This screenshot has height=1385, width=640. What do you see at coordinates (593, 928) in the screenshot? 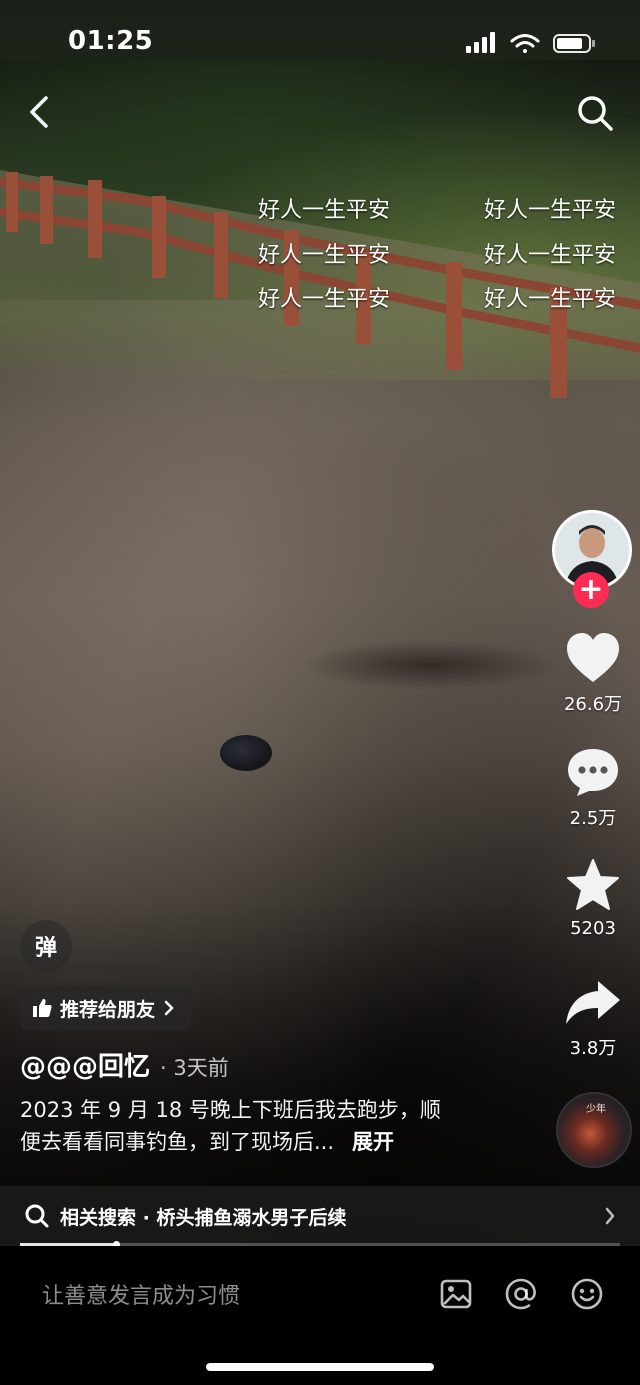
I see `favorite-count: 5203` at bounding box center [593, 928].